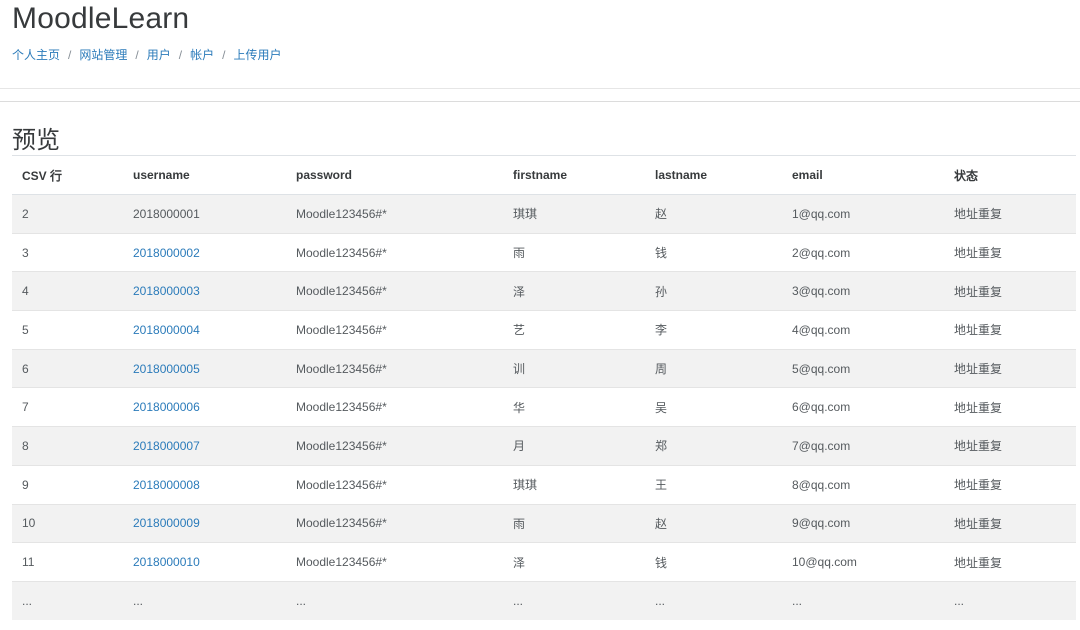 The image size is (1080, 630). What do you see at coordinates (863, 330) in the screenshot?
I see `email-cell: 4@qq.com` at bounding box center [863, 330].